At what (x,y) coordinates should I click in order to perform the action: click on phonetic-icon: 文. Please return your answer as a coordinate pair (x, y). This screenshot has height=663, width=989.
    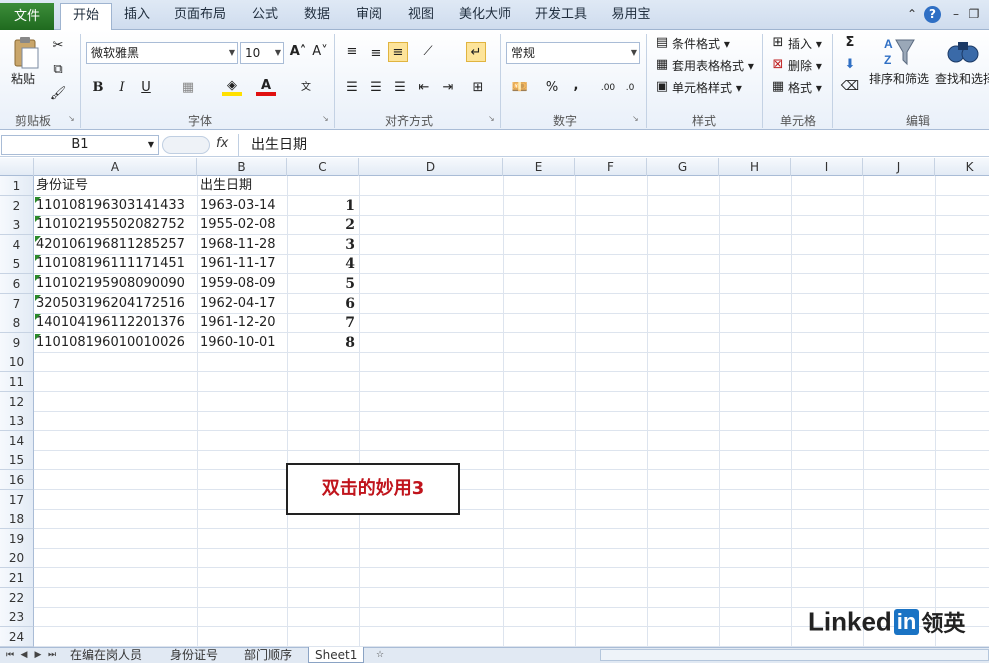
    Looking at the image, I should click on (306, 88).